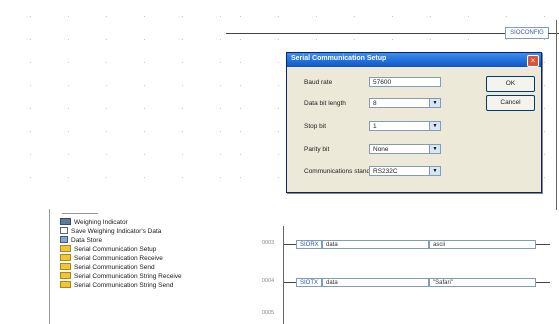 The width and height of the screenshot is (559, 324). I want to click on tree-item-serial-string-receive: Serial Communication String Receive, so click(121, 276).